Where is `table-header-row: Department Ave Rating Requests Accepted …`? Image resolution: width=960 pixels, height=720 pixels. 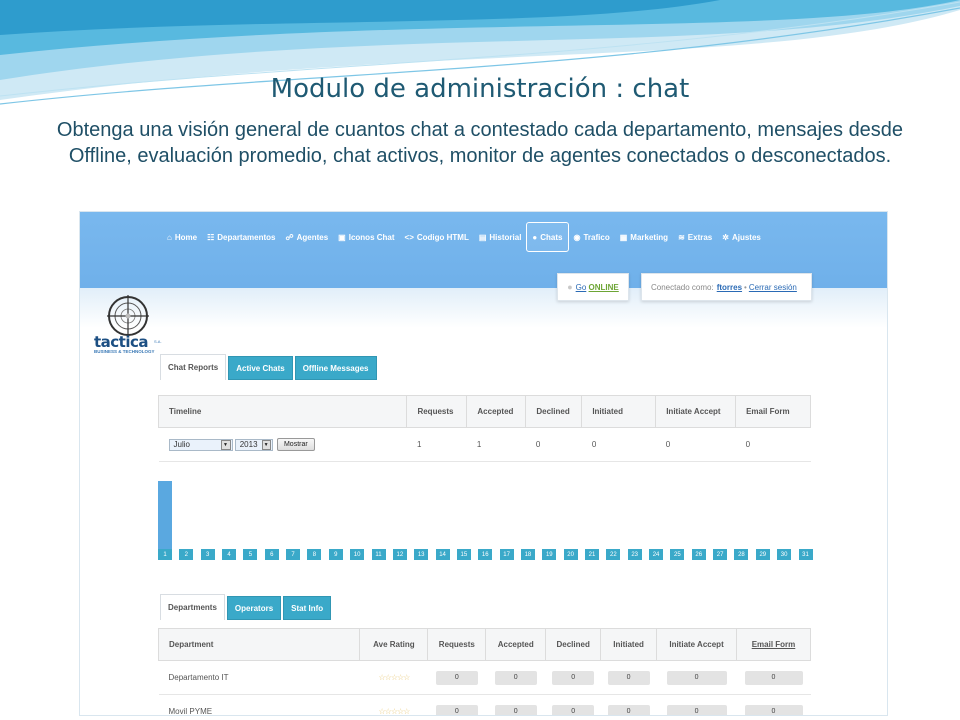 table-header-row: Department Ave Rating Requests Accepted … is located at coordinates (484, 644).